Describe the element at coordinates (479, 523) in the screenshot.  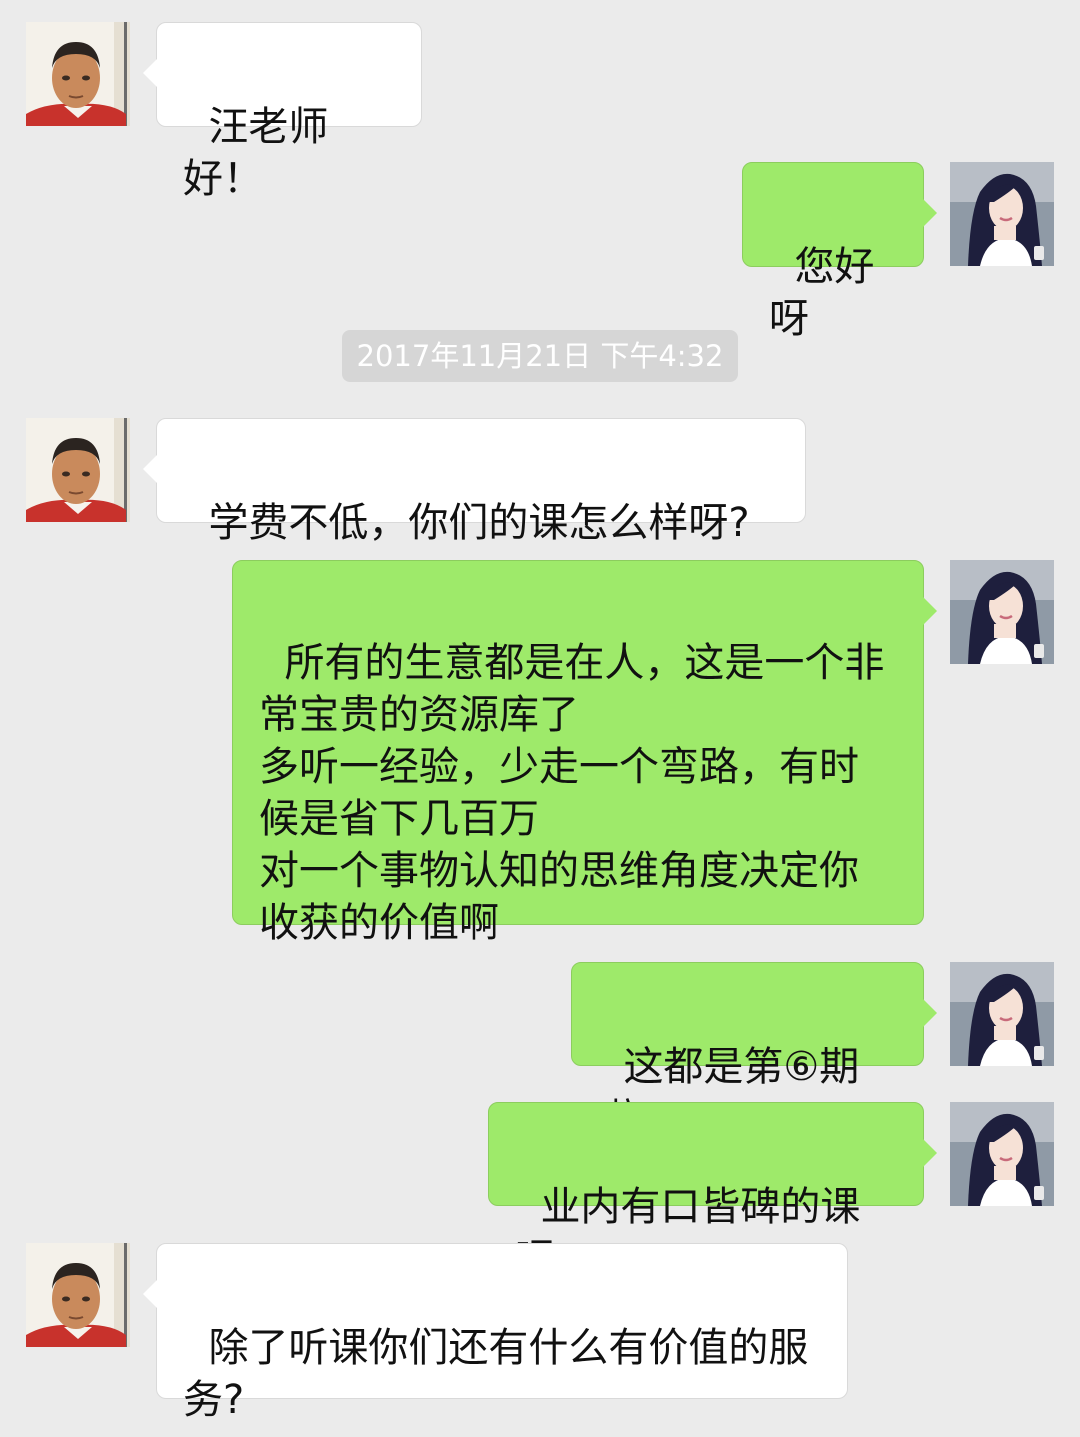
I see `message-text: 学费不低，你们的课怎么样呀?` at that location.